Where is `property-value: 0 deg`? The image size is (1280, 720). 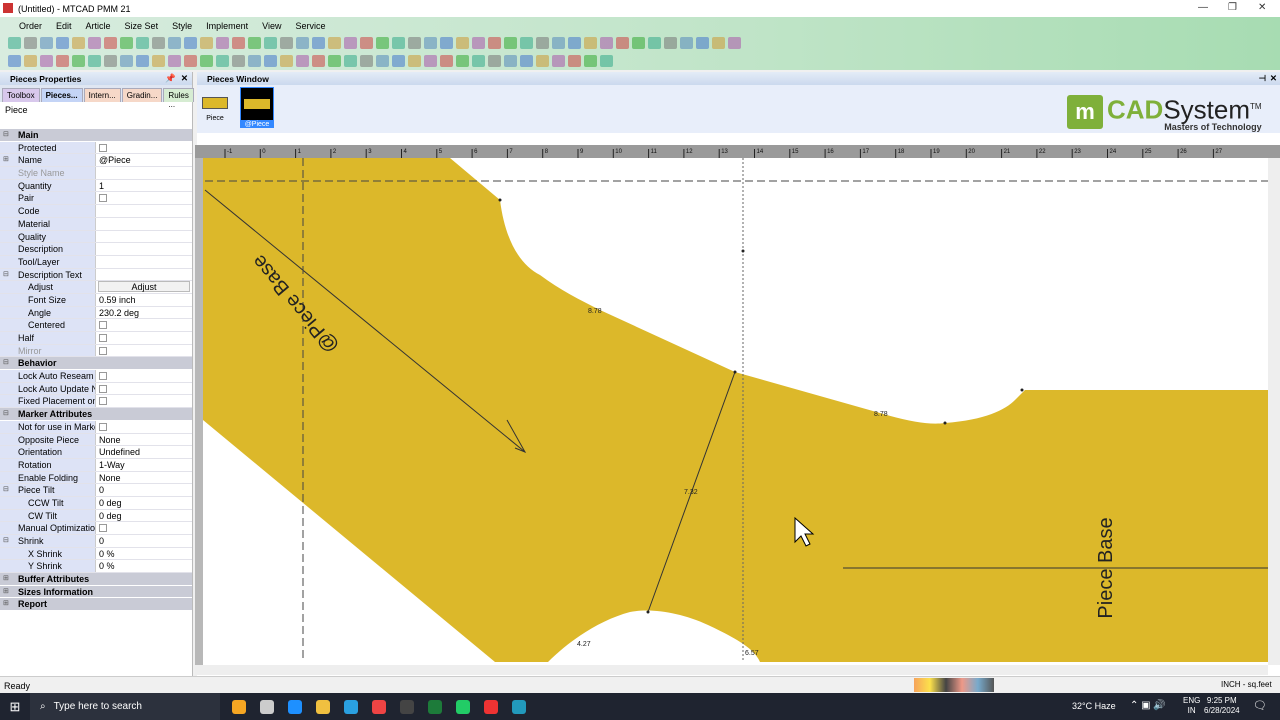
property-value: 0 deg is located at coordinates (144, 516).